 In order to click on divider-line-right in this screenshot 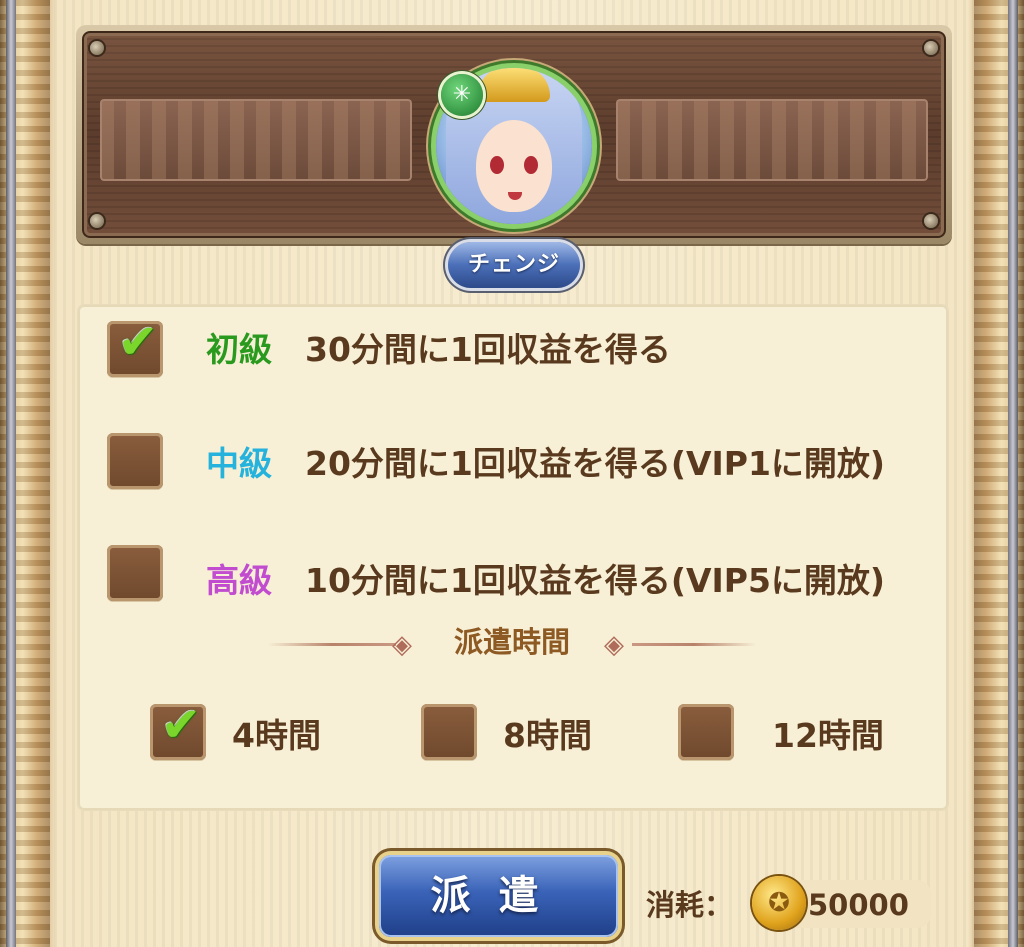, I will do `click(694, 644)`.